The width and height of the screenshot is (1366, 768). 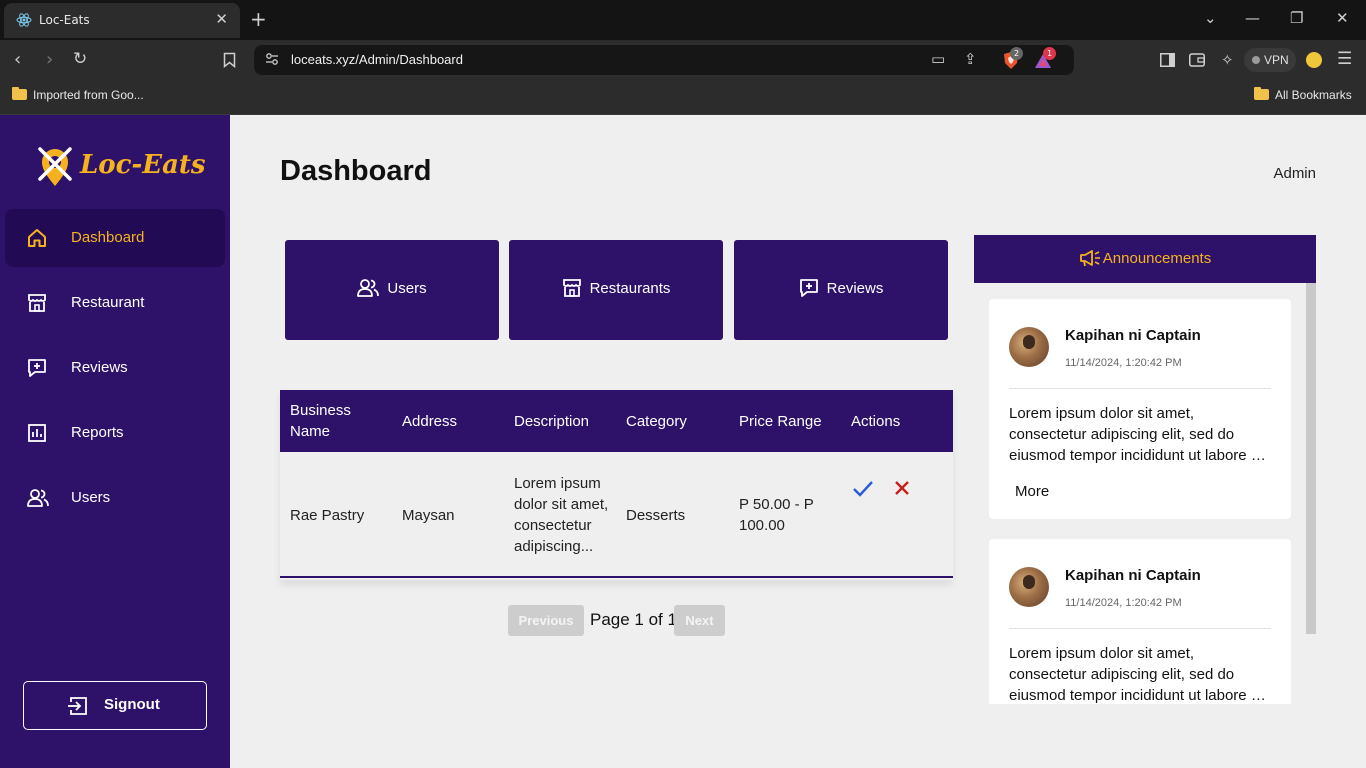 What do you see at coordinates (863, 489) in the screenshot?
I see `approve-check-icon` at bounding box center [863, 489].